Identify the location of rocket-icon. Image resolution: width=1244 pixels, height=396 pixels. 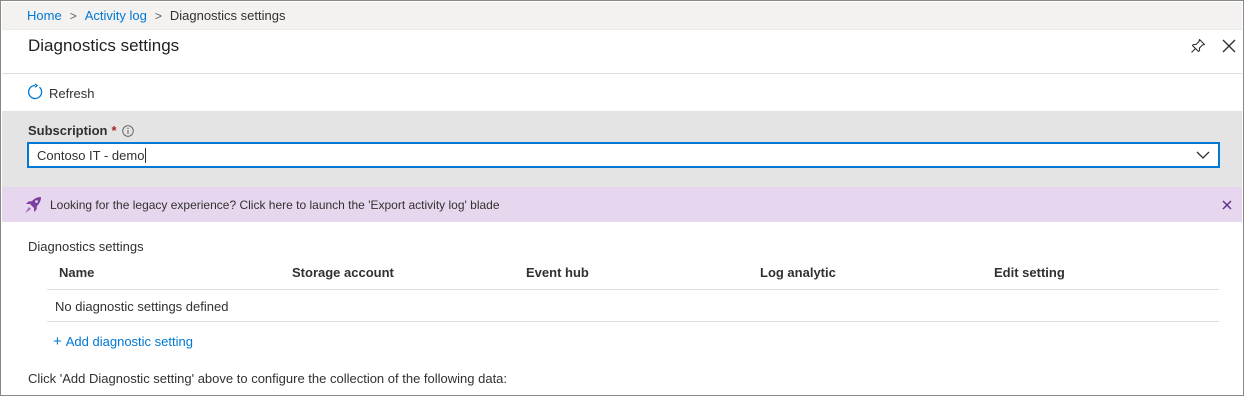
(33, 206).